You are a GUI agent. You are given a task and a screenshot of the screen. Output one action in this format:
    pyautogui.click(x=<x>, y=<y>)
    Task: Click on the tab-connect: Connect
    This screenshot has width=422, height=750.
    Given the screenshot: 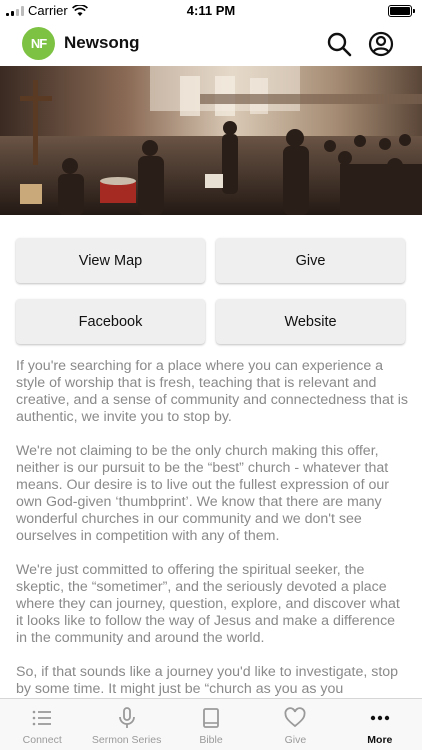 What is the action you would take?
    pyautogui.click(x=42, y=724)
    